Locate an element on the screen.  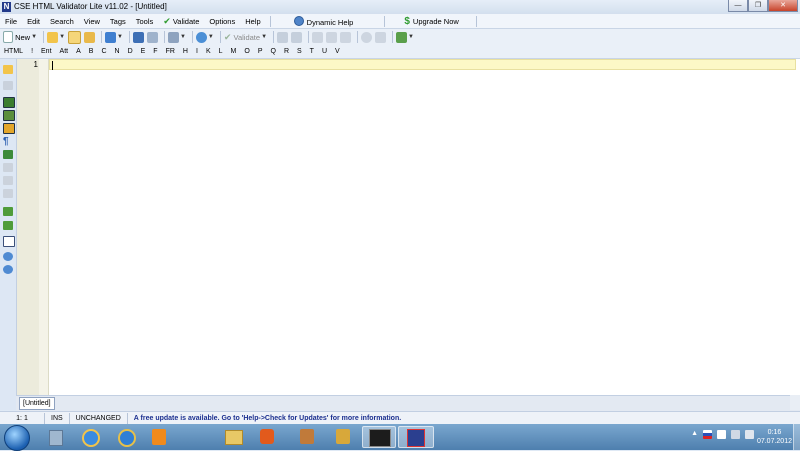
indent-icon is located at coordinates (8, 167).